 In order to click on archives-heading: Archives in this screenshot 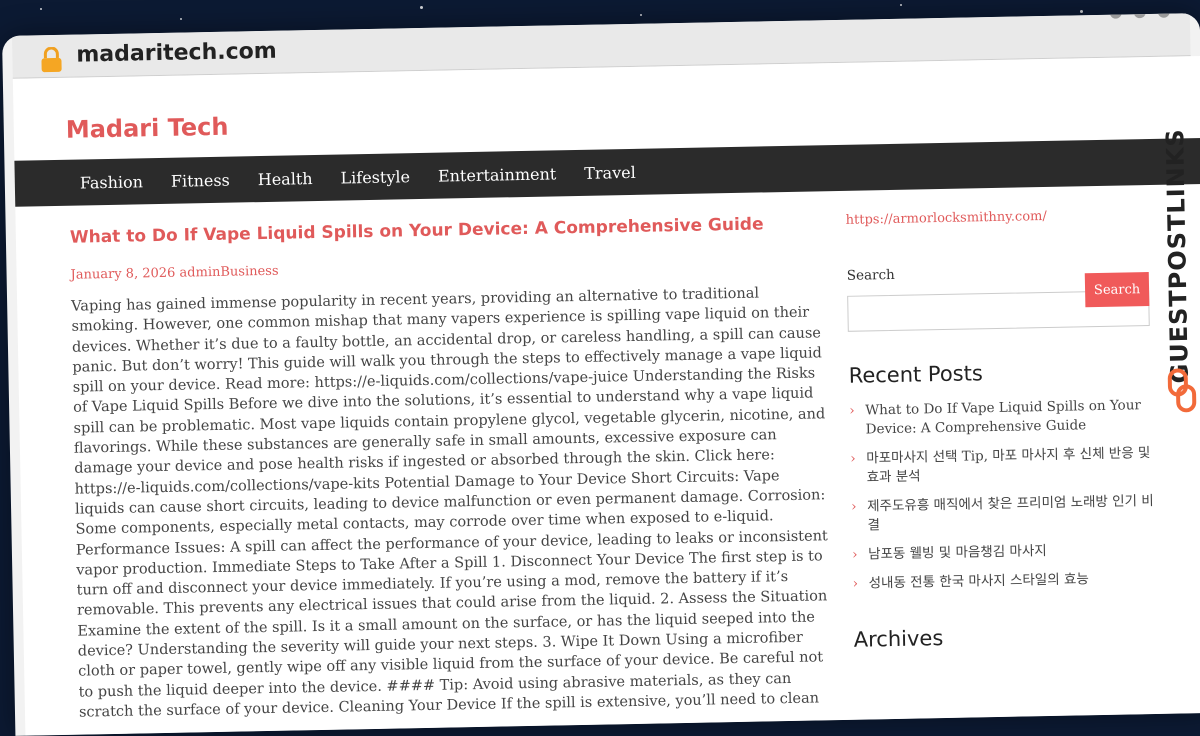, I will do `click(898, 639)`.